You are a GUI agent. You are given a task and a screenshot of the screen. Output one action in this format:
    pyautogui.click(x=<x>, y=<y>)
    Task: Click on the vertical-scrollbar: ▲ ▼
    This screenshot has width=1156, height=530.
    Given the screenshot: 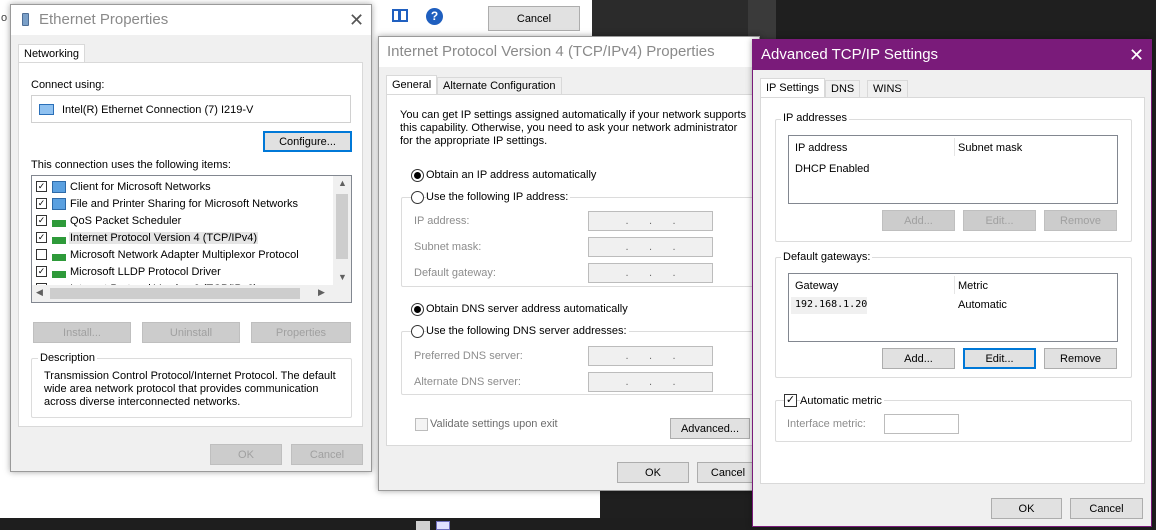 What is the action you would take?
    pyautogui.click(x=342, y=230)
    